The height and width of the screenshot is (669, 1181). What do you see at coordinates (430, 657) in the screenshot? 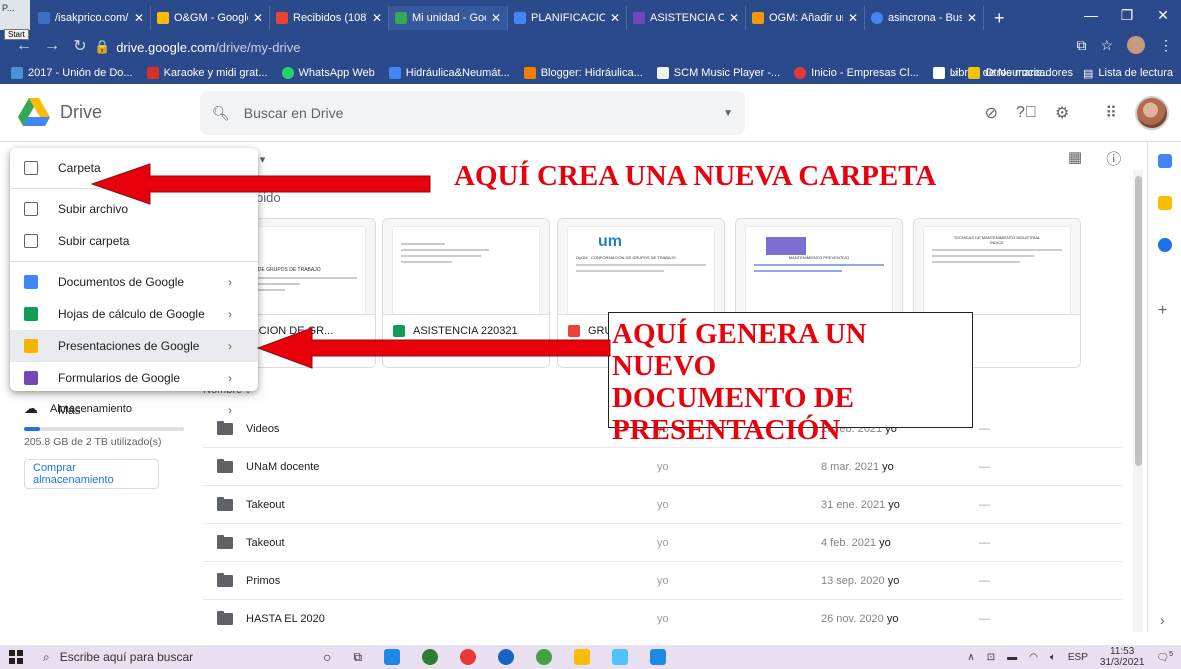
I see `chrome-icon` at bounding box center [430, 657].